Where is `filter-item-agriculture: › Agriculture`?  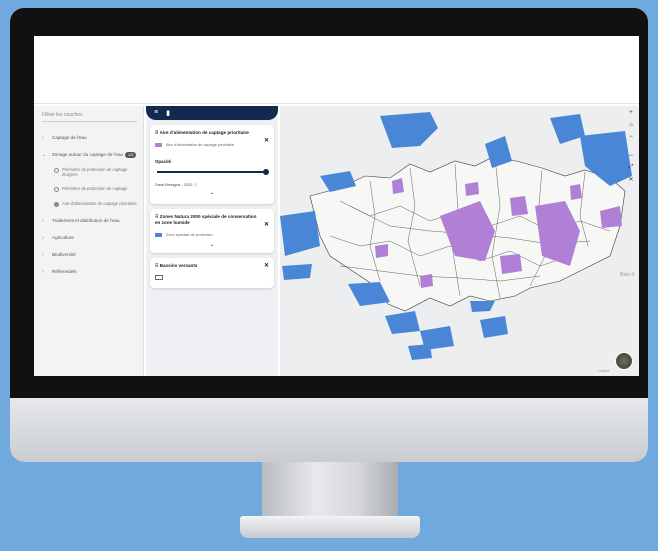
filter-item-agriculture: › Agriculture is located at coordinates (88, 238).